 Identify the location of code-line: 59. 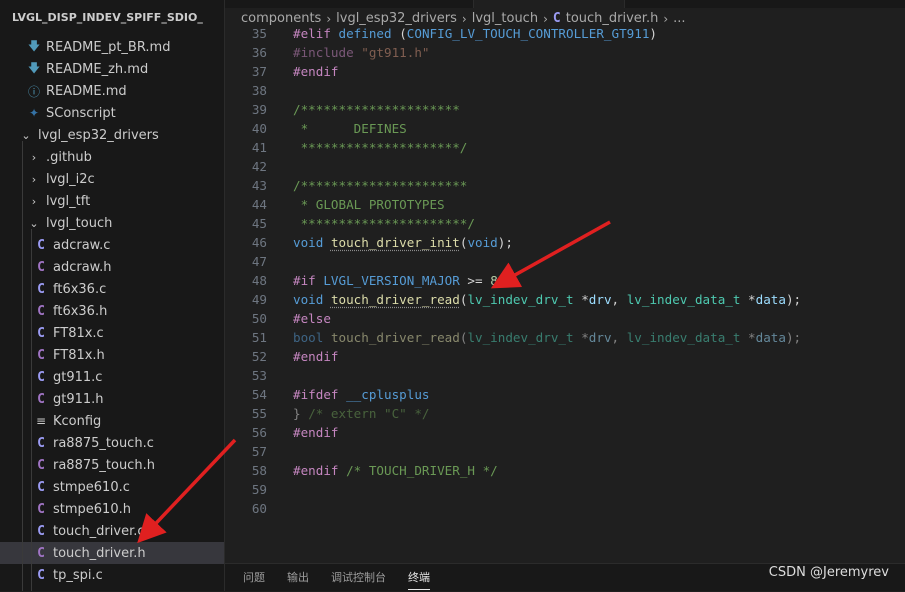
(565, 489).